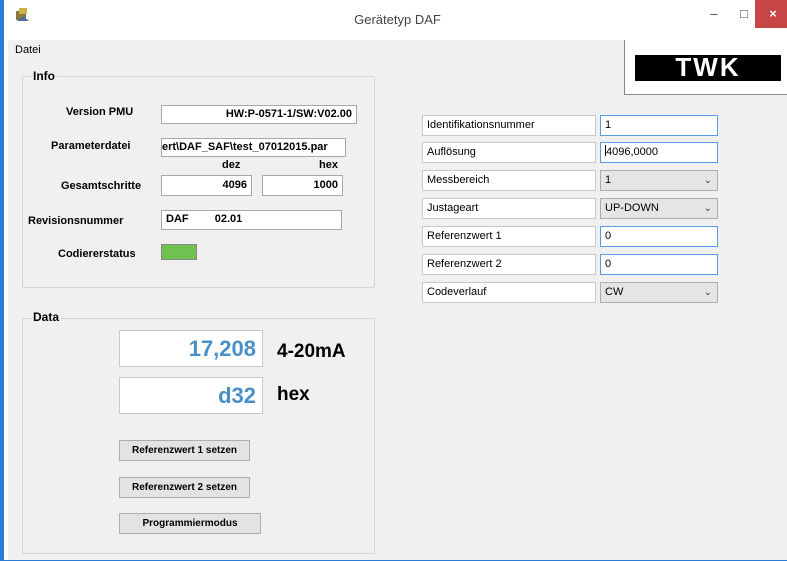 This screenshot has width=787, height=561. I want to click on resolution-value: 4096,0000, so click(632, 152).